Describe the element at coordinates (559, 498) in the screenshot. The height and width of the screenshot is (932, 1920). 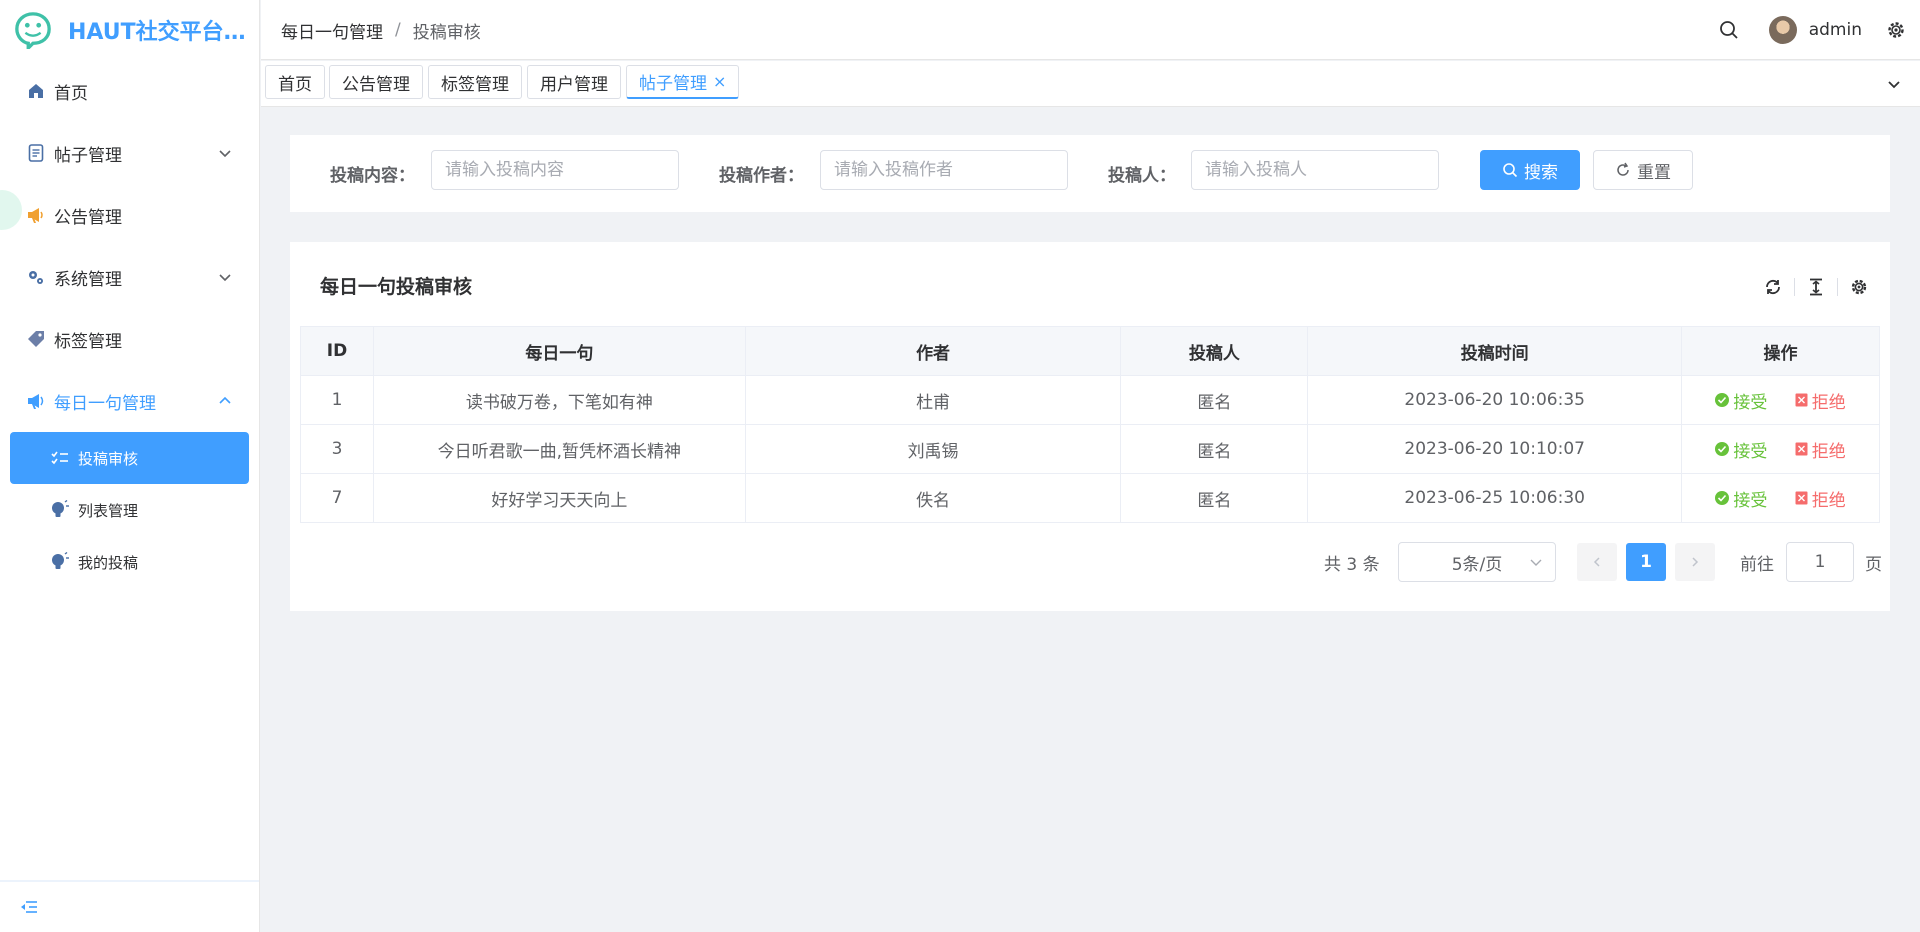
I see `cell-sentence: 好好学习天天向上` at that location.